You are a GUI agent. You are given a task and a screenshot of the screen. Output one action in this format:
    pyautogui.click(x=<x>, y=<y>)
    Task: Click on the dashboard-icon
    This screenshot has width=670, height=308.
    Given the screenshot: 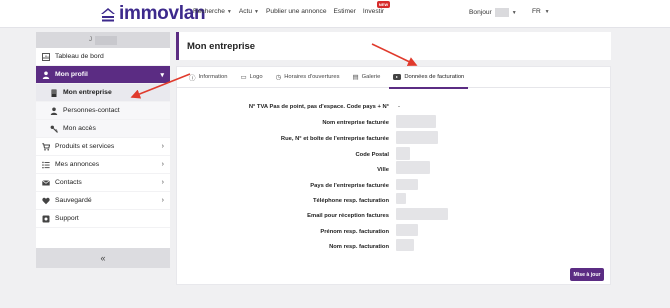 What is the action you would take?
    pyautogui.click(x=46, y=56)
    